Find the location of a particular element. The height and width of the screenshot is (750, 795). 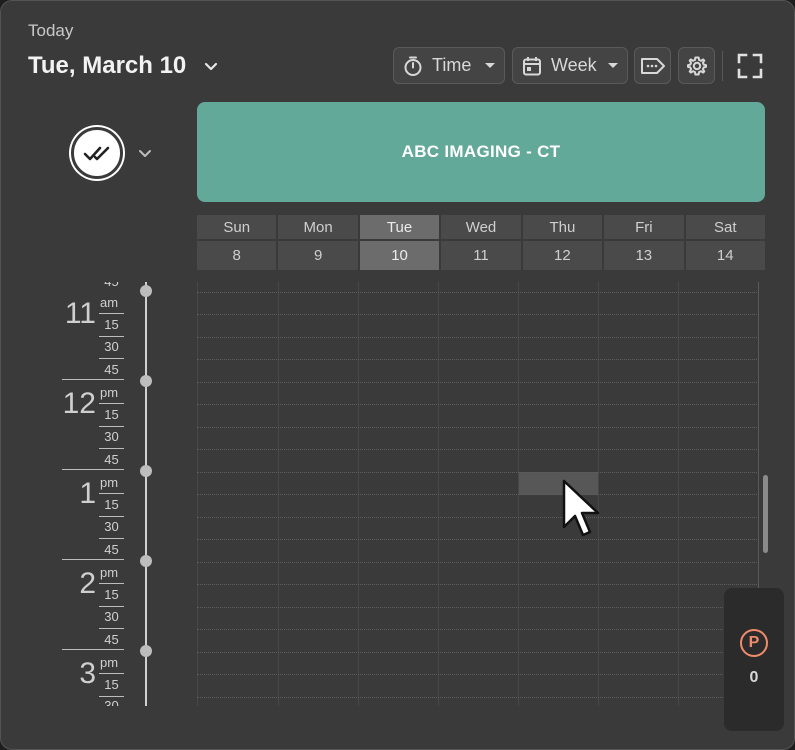

mouse-cursor-icon is located at coordinates (581, 508).